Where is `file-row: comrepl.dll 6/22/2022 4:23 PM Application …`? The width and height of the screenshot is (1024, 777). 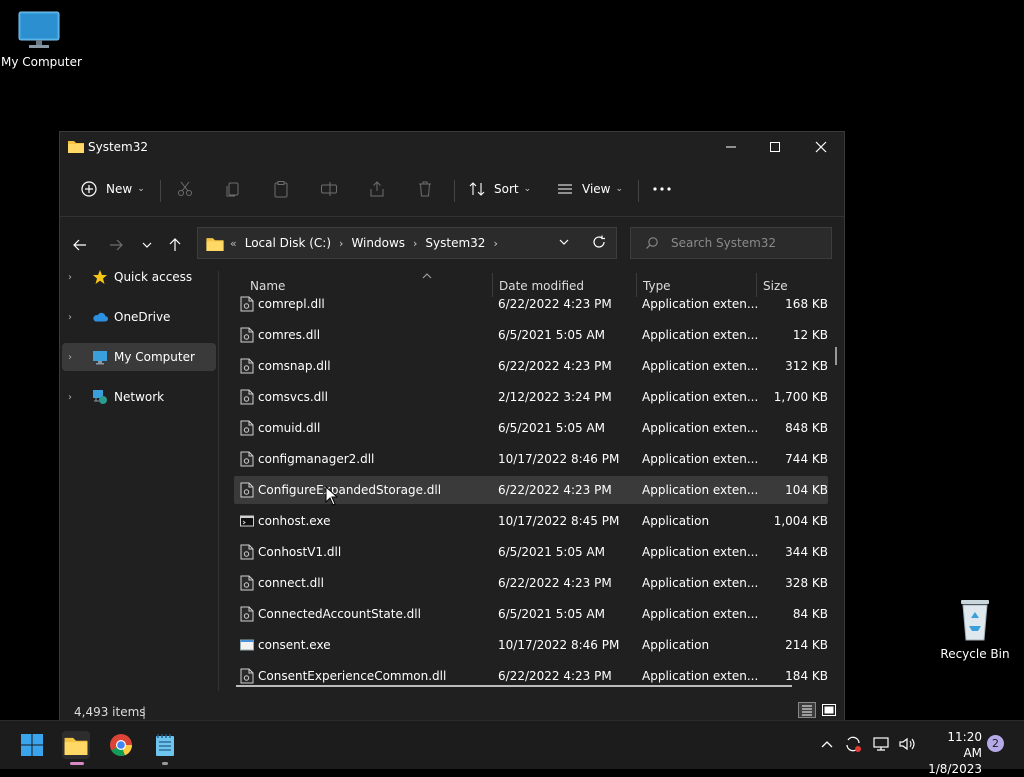 file-row: comrepl.dll 6/22/2022 4:23 PM Application … is located at coordinates (531, 304).